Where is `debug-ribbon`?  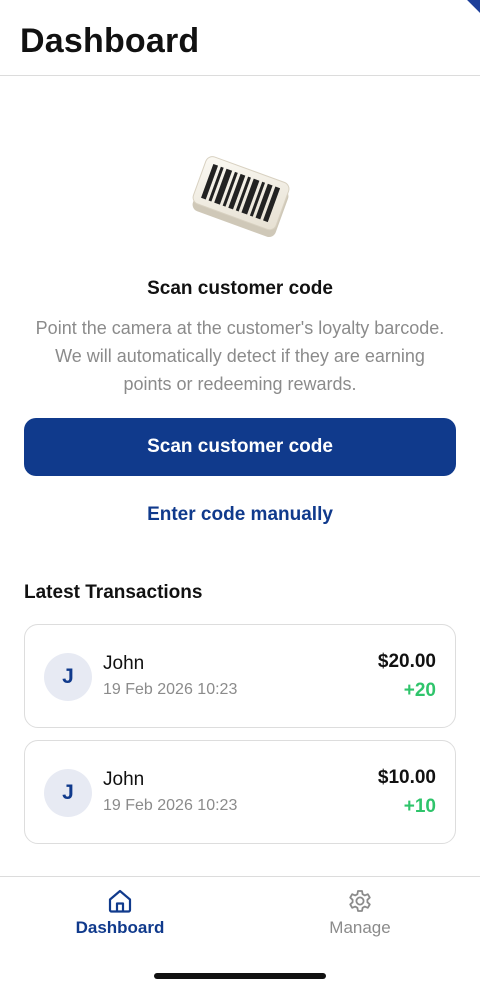 debug-ribbon is located at coordinates (469, 10).